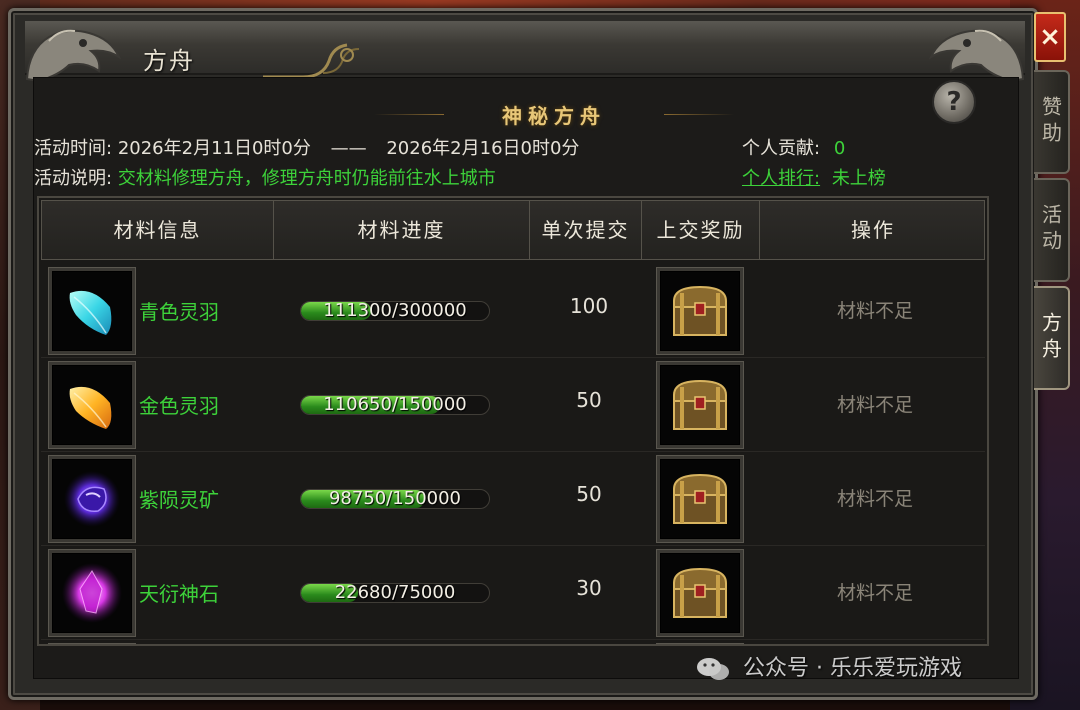  I want to click on activity-start: 2026年2月11日0时0分, so click(214, 148).